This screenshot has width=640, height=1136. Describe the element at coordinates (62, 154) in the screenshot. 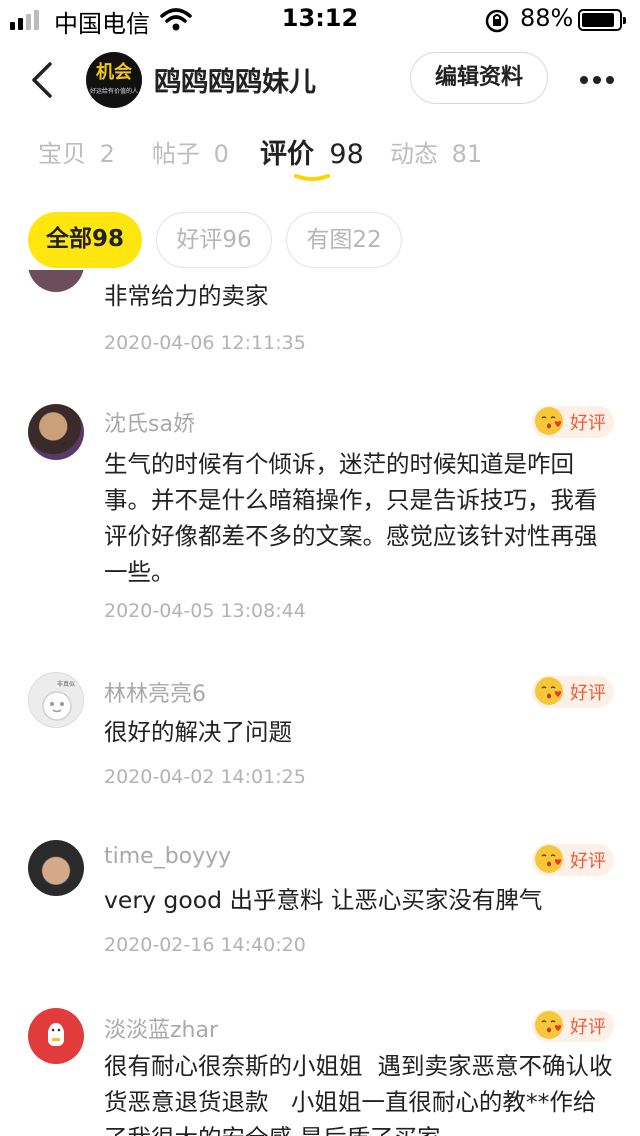

I see `tab-items-label: 宝贝` at that location.